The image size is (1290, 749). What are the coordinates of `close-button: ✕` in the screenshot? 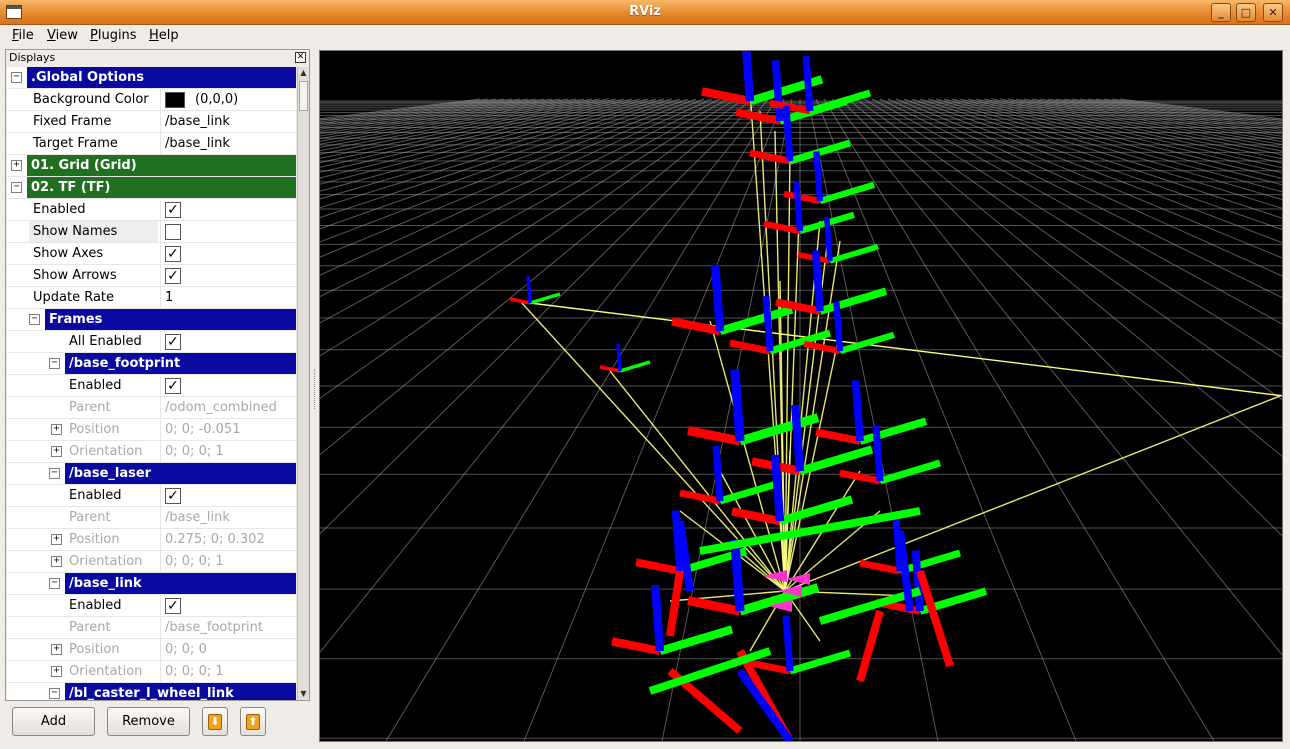 It's located at (1273, 12).